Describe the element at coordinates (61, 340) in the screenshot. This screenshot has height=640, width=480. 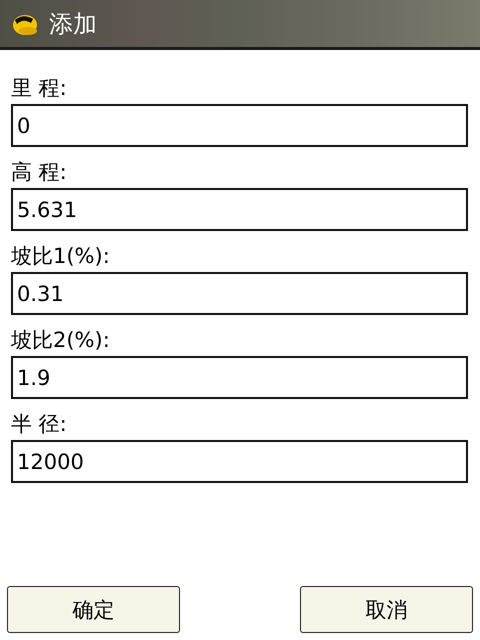
I see `field-label: 坡比2(%):` at that location.